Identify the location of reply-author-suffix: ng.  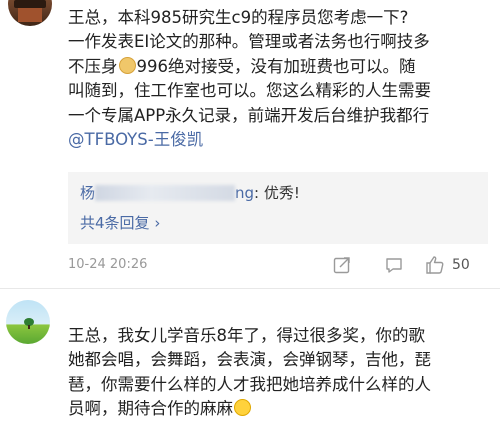
(245, 193).